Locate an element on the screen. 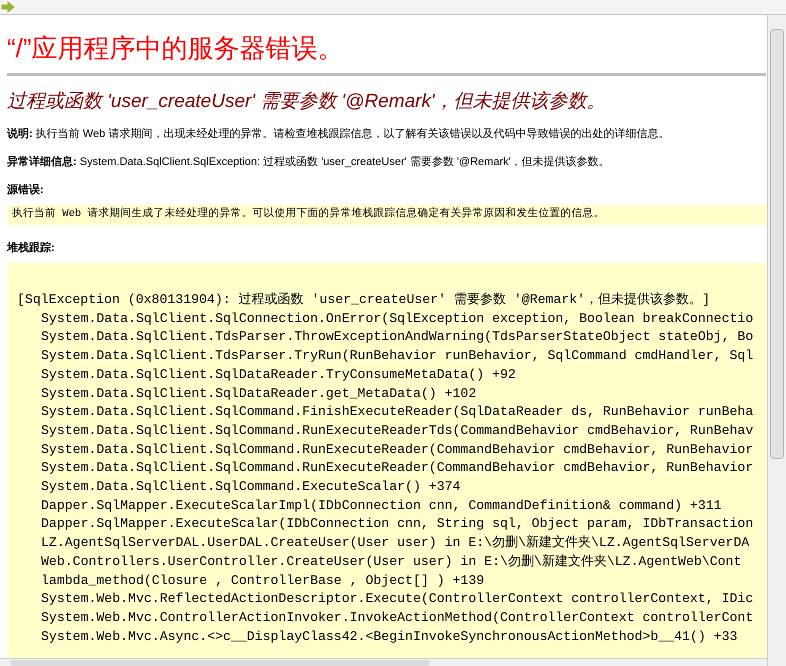 This screenshot has width=786, height=666. source-error-box: 执行当前 Web 请求期间生成了未经处理的异常。可以使用下面的异常堆栈跟踪信息确定有关异常原因和发生位置的信息。 is located at coordinates (387, 215).